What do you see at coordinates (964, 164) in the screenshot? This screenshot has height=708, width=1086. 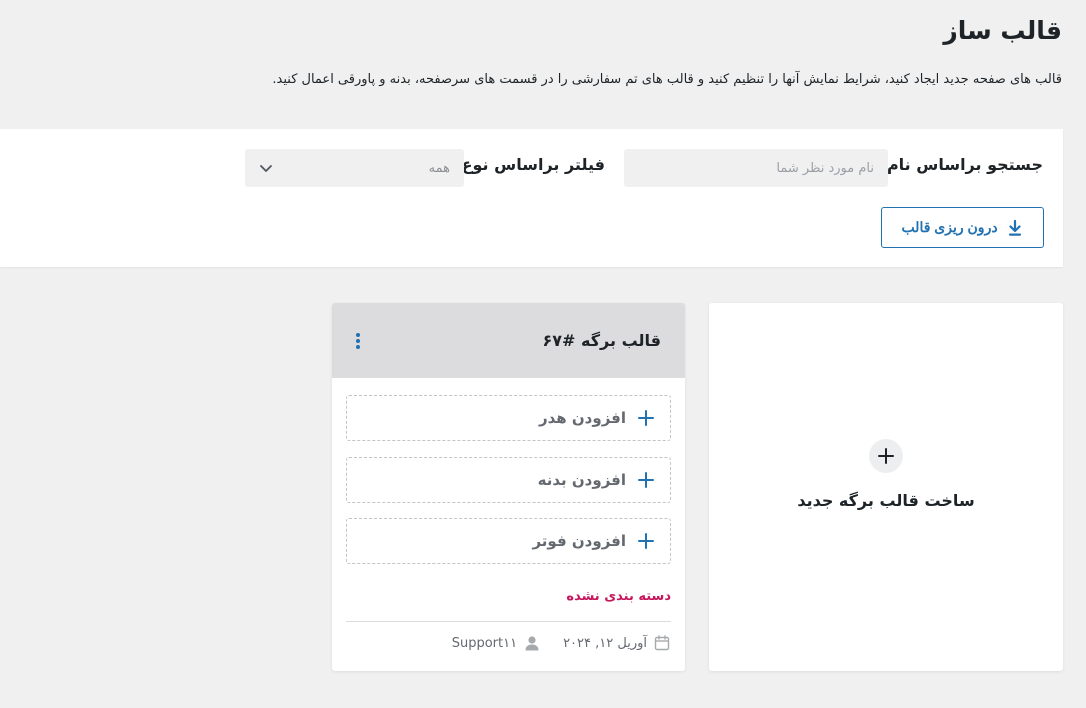 I see `search-label: جستجو براساس نام` at bounding box center [964, 164].